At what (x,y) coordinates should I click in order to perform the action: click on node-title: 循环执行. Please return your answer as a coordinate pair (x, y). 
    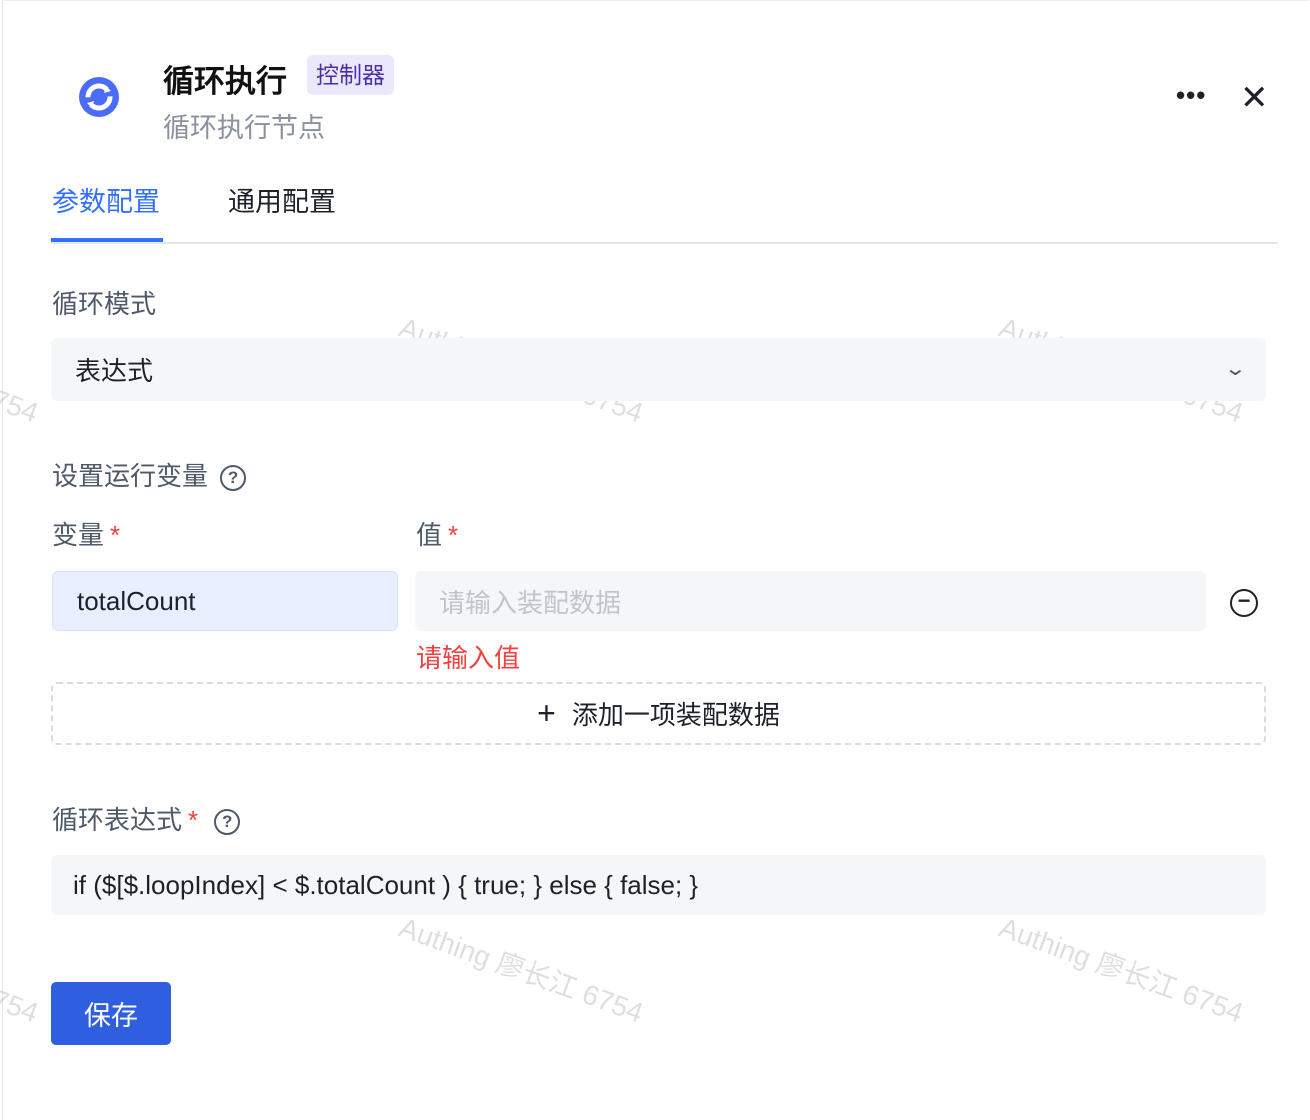
    Looking at the image, I should click on (225, 81).